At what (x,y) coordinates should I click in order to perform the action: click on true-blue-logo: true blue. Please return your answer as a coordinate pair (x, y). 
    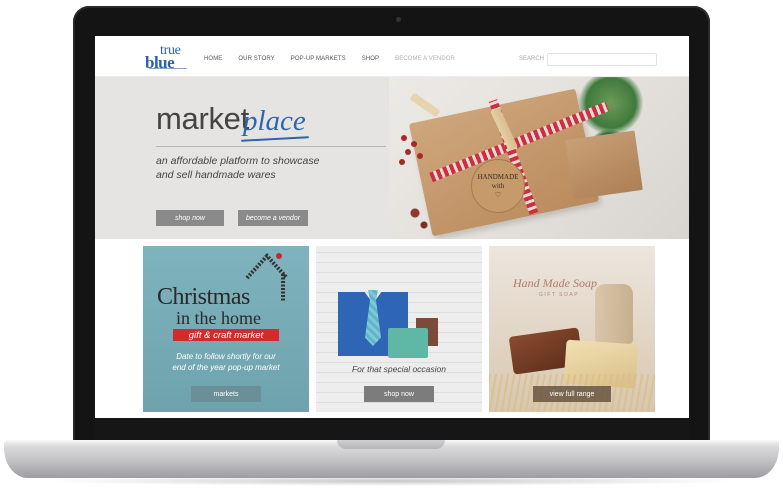
    Looking at the image, I should click on (167, 57).